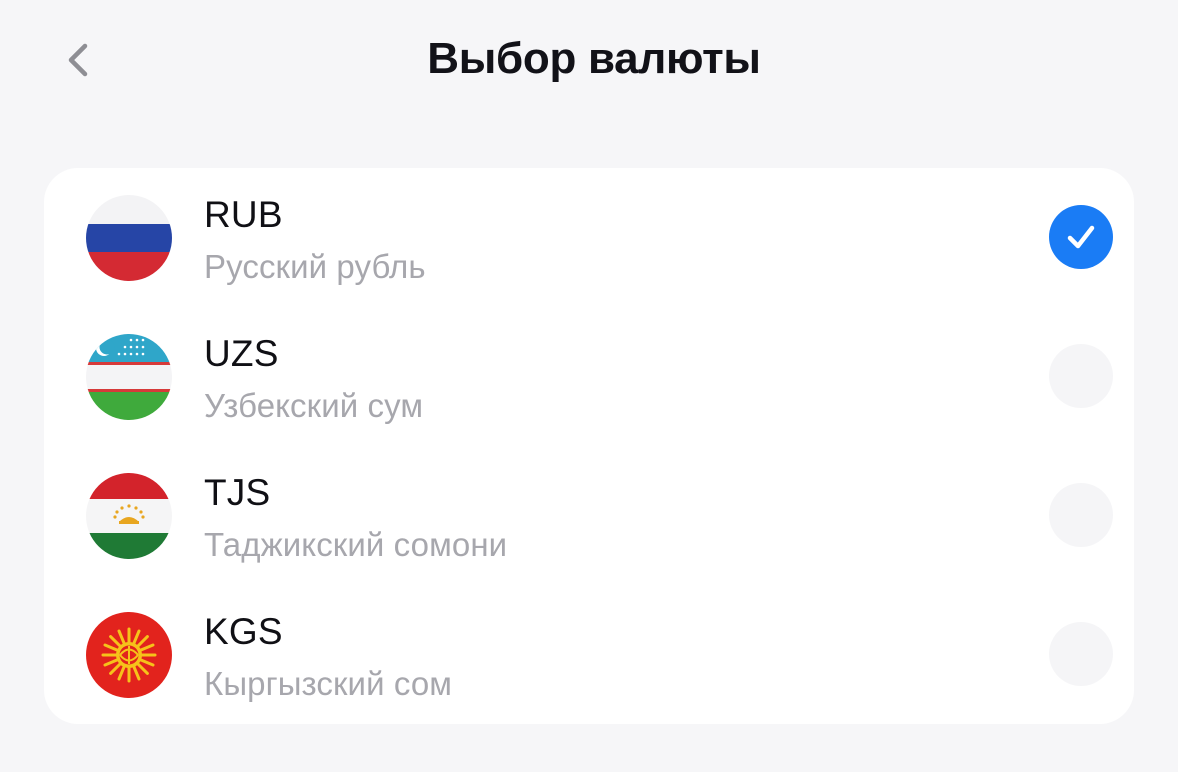 The image size is (1178, 772). I want to click on currency-name: Кыргызский сом, so click(328, 683).